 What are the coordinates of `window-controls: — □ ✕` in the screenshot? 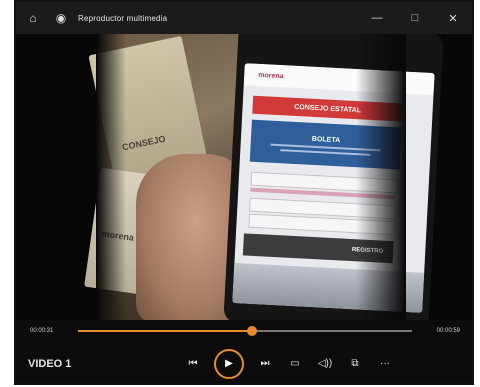 It's located at (415, 18).